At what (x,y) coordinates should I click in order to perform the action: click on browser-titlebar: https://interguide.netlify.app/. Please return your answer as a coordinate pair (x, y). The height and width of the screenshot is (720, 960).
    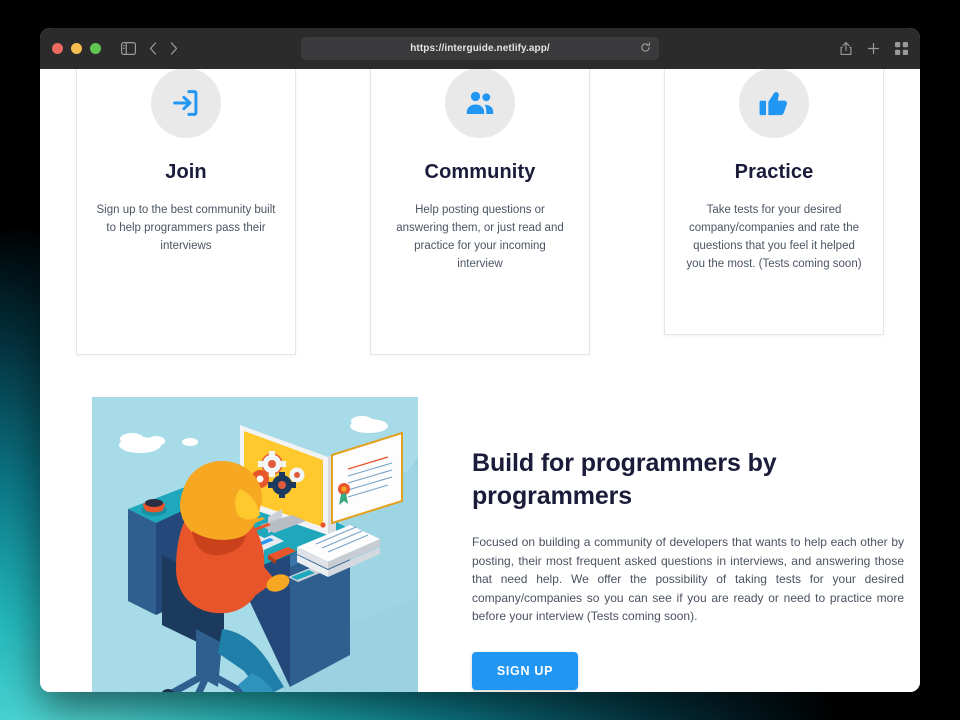
    Looking at the image, I should click on (480, 48).